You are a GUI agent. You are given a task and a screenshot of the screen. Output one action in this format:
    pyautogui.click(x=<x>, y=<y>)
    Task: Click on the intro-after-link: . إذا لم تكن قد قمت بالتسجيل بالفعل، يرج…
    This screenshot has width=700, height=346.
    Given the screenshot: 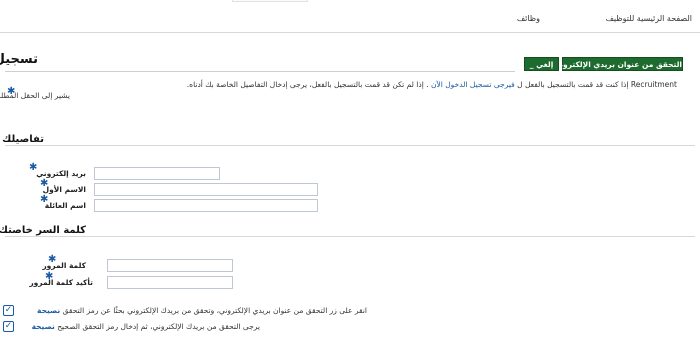 What is the action you would take?
    pyautogui.click(x=307, y=84)
    